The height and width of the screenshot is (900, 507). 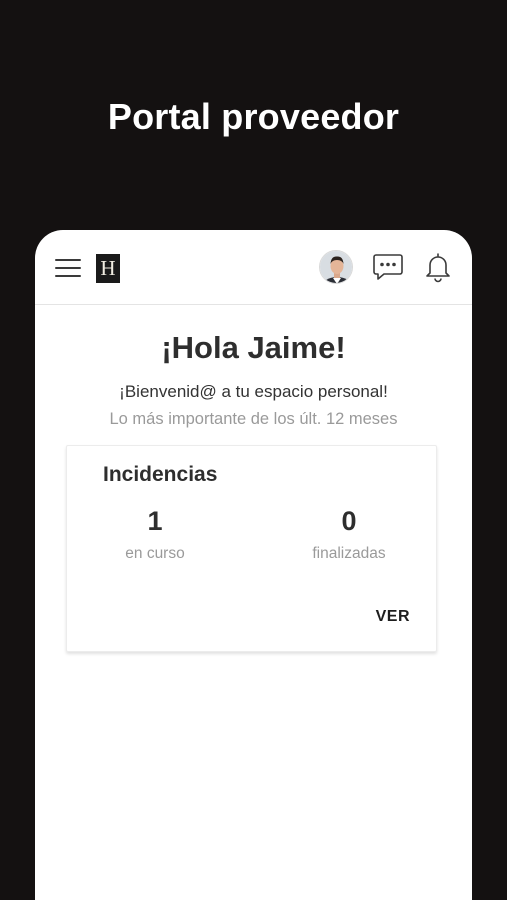 I want to click on stat-value: 1, so click(x=155, y=521).